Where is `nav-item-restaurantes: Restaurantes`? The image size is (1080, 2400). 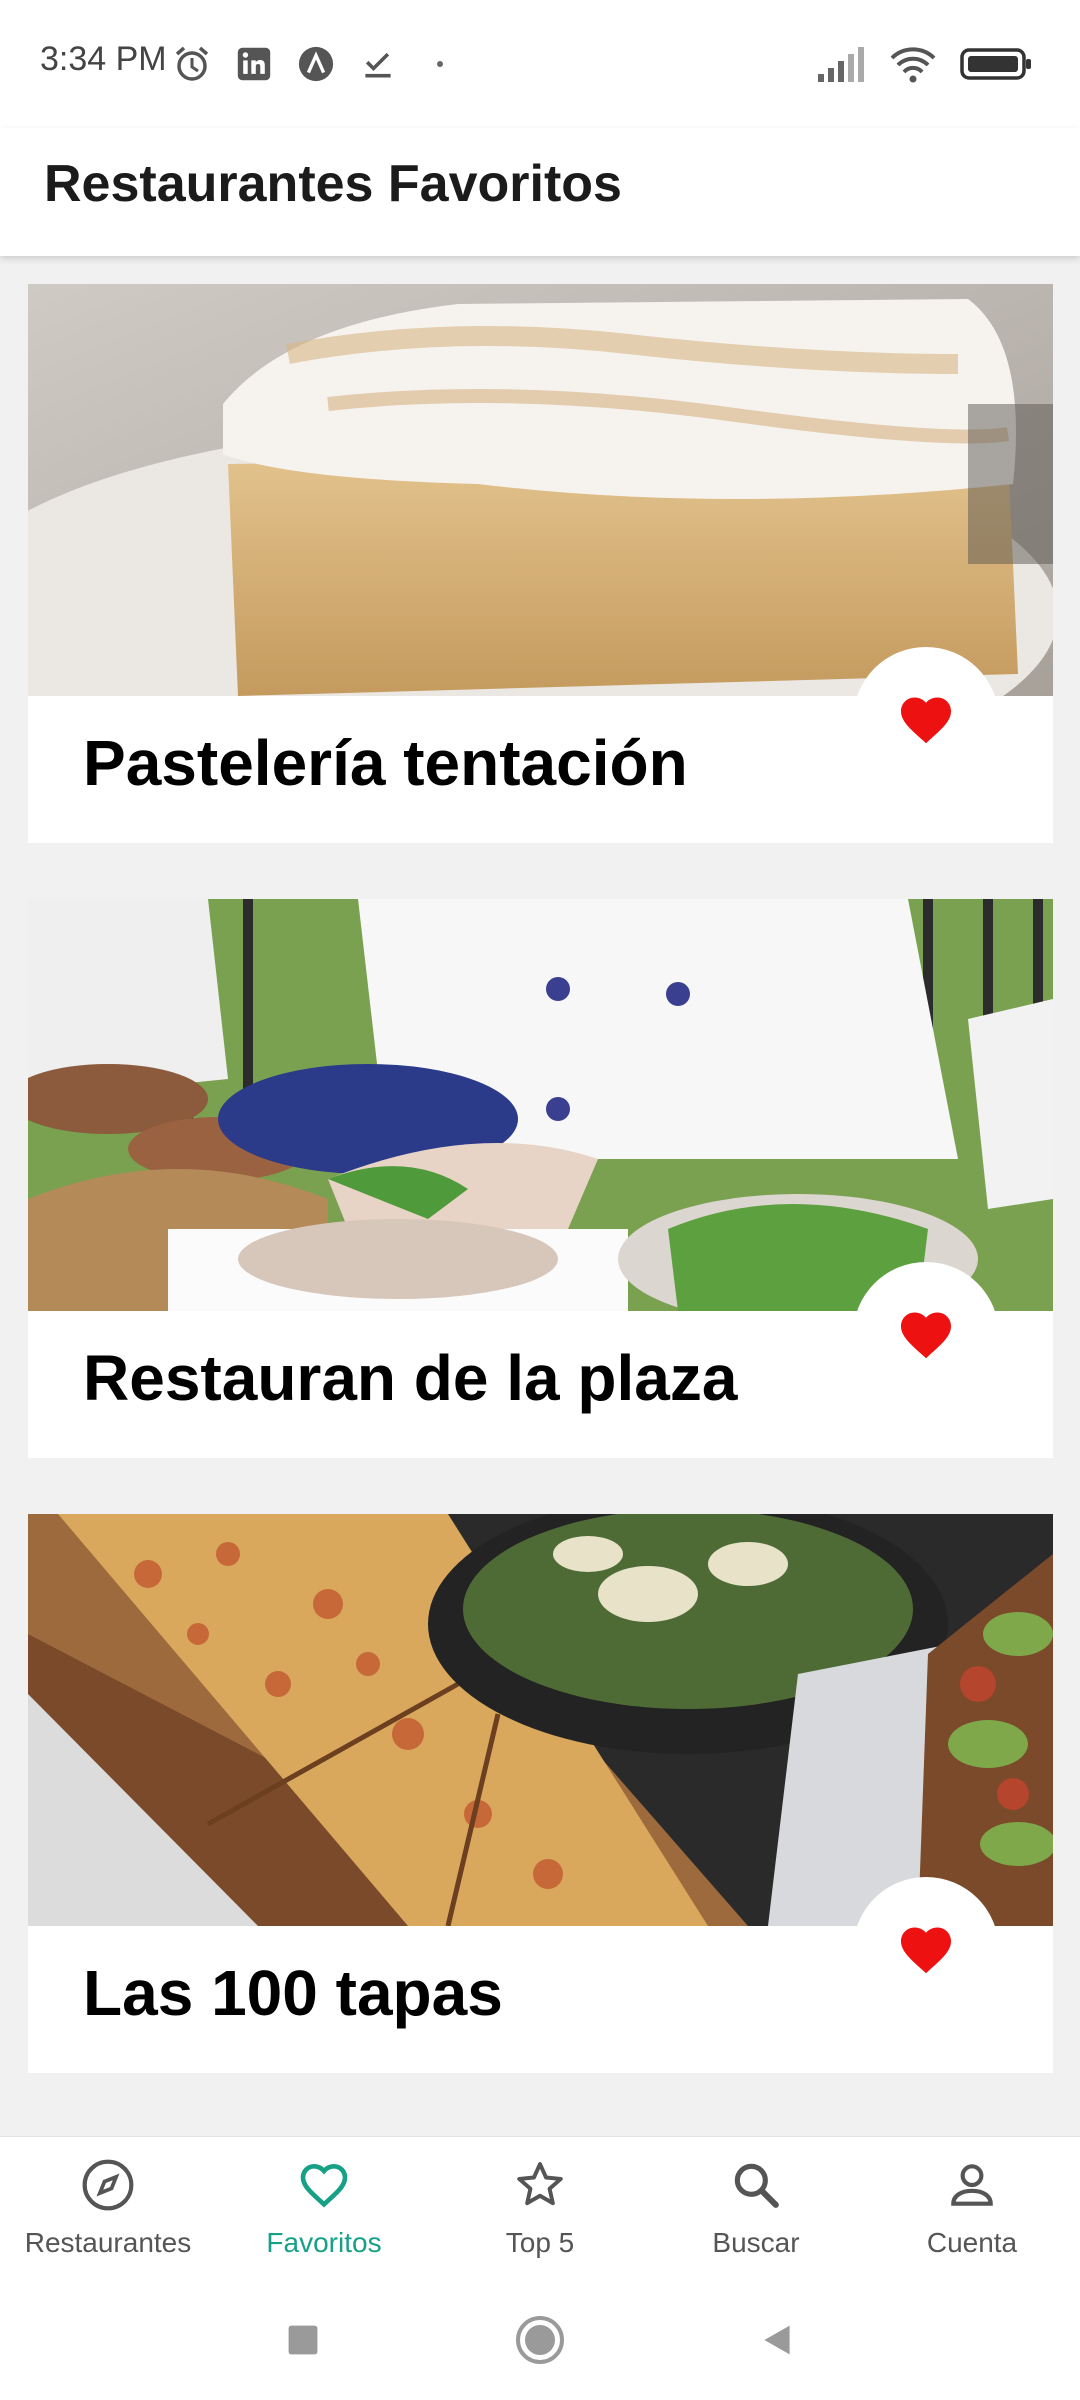
nav-item-restaurantes: Restaurantes is located at coordinates (108, 2208).